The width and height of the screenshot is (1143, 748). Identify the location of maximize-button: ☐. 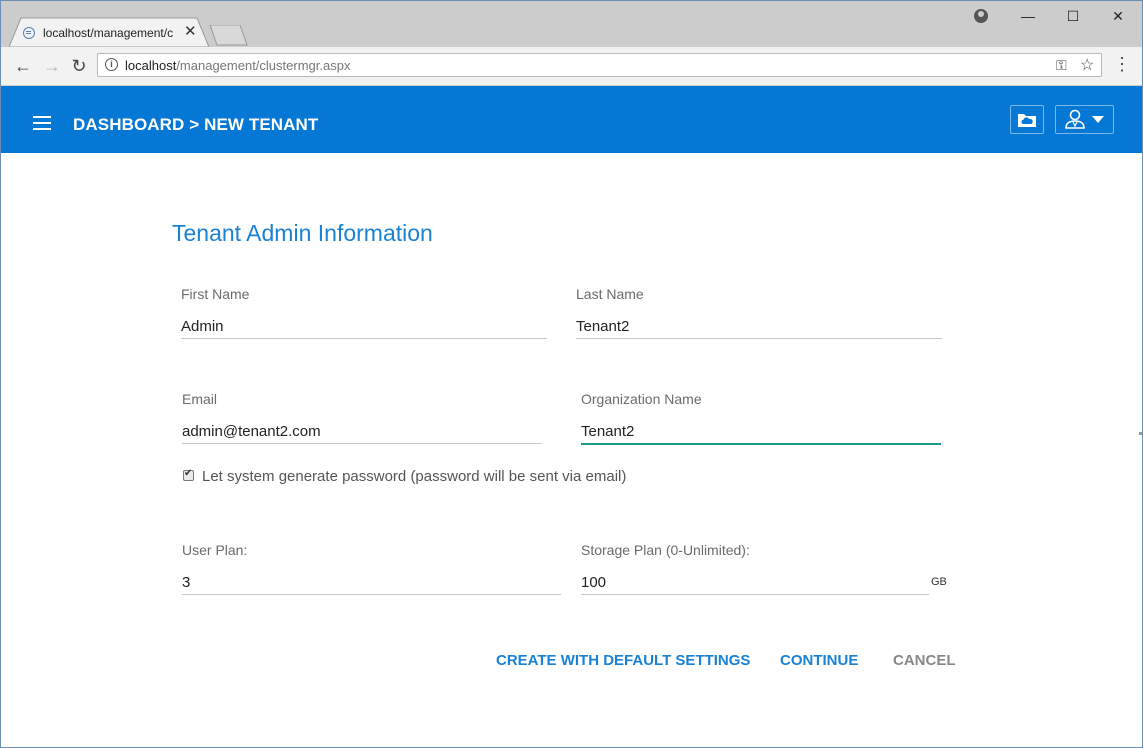
(1073, 16).